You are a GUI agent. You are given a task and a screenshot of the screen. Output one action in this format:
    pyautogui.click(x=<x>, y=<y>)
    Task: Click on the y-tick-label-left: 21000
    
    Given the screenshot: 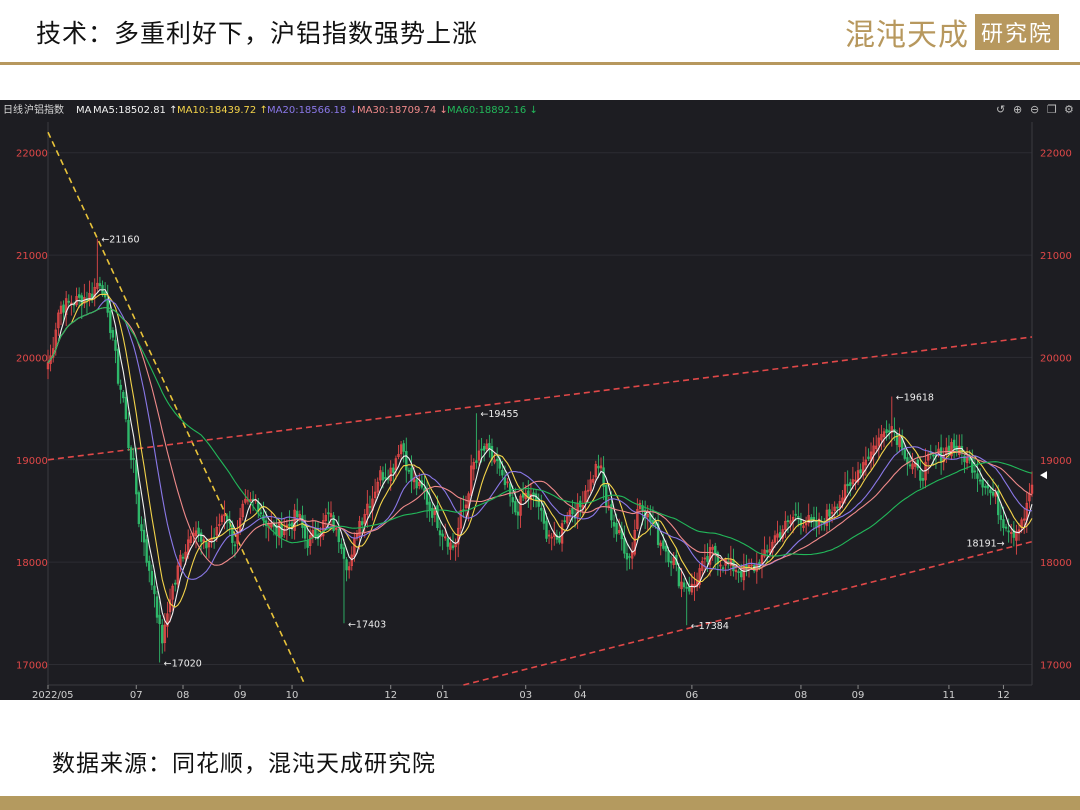 What is the action you would take?
    pyautogui.click(x=32, y=256)
    